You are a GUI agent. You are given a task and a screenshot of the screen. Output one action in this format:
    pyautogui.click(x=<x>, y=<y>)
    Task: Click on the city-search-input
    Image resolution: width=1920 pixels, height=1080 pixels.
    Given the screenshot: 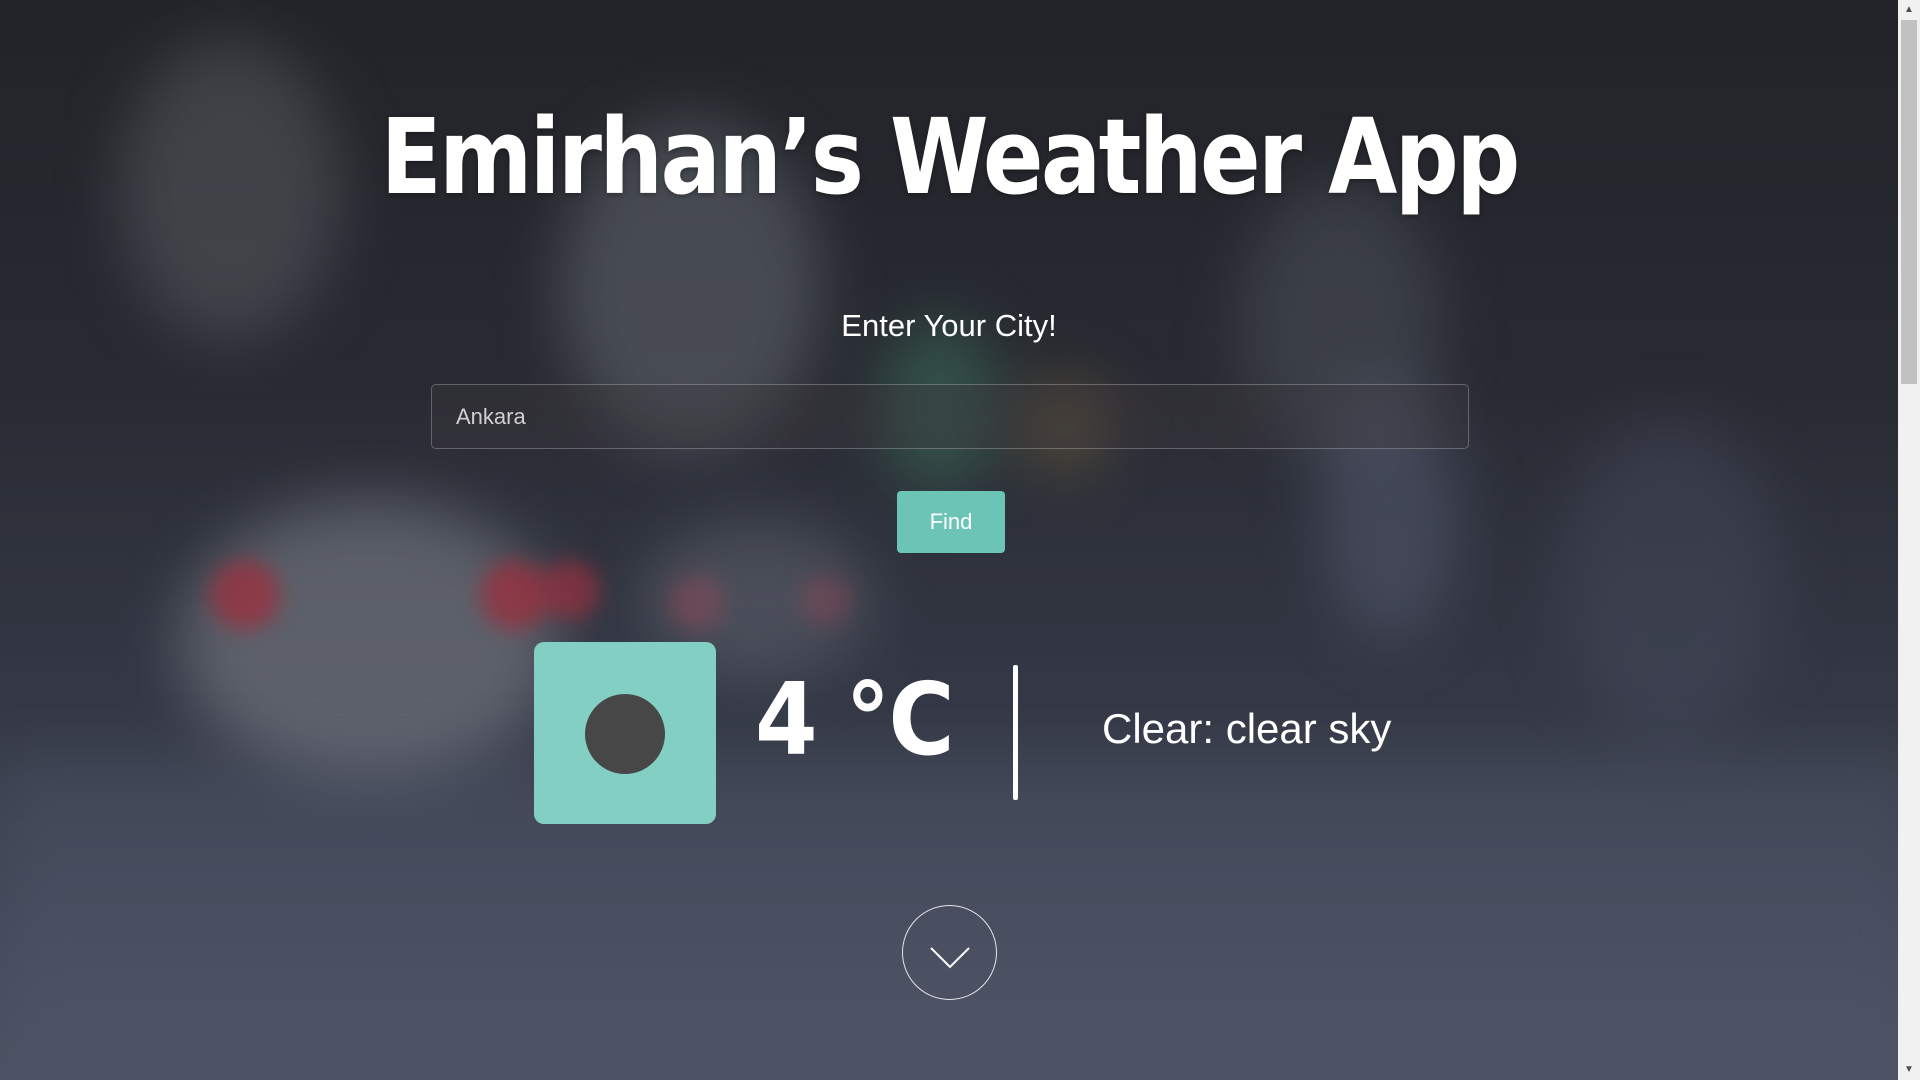 What is the action you would take?
    pyautogui.click(x=950, y=416)
    